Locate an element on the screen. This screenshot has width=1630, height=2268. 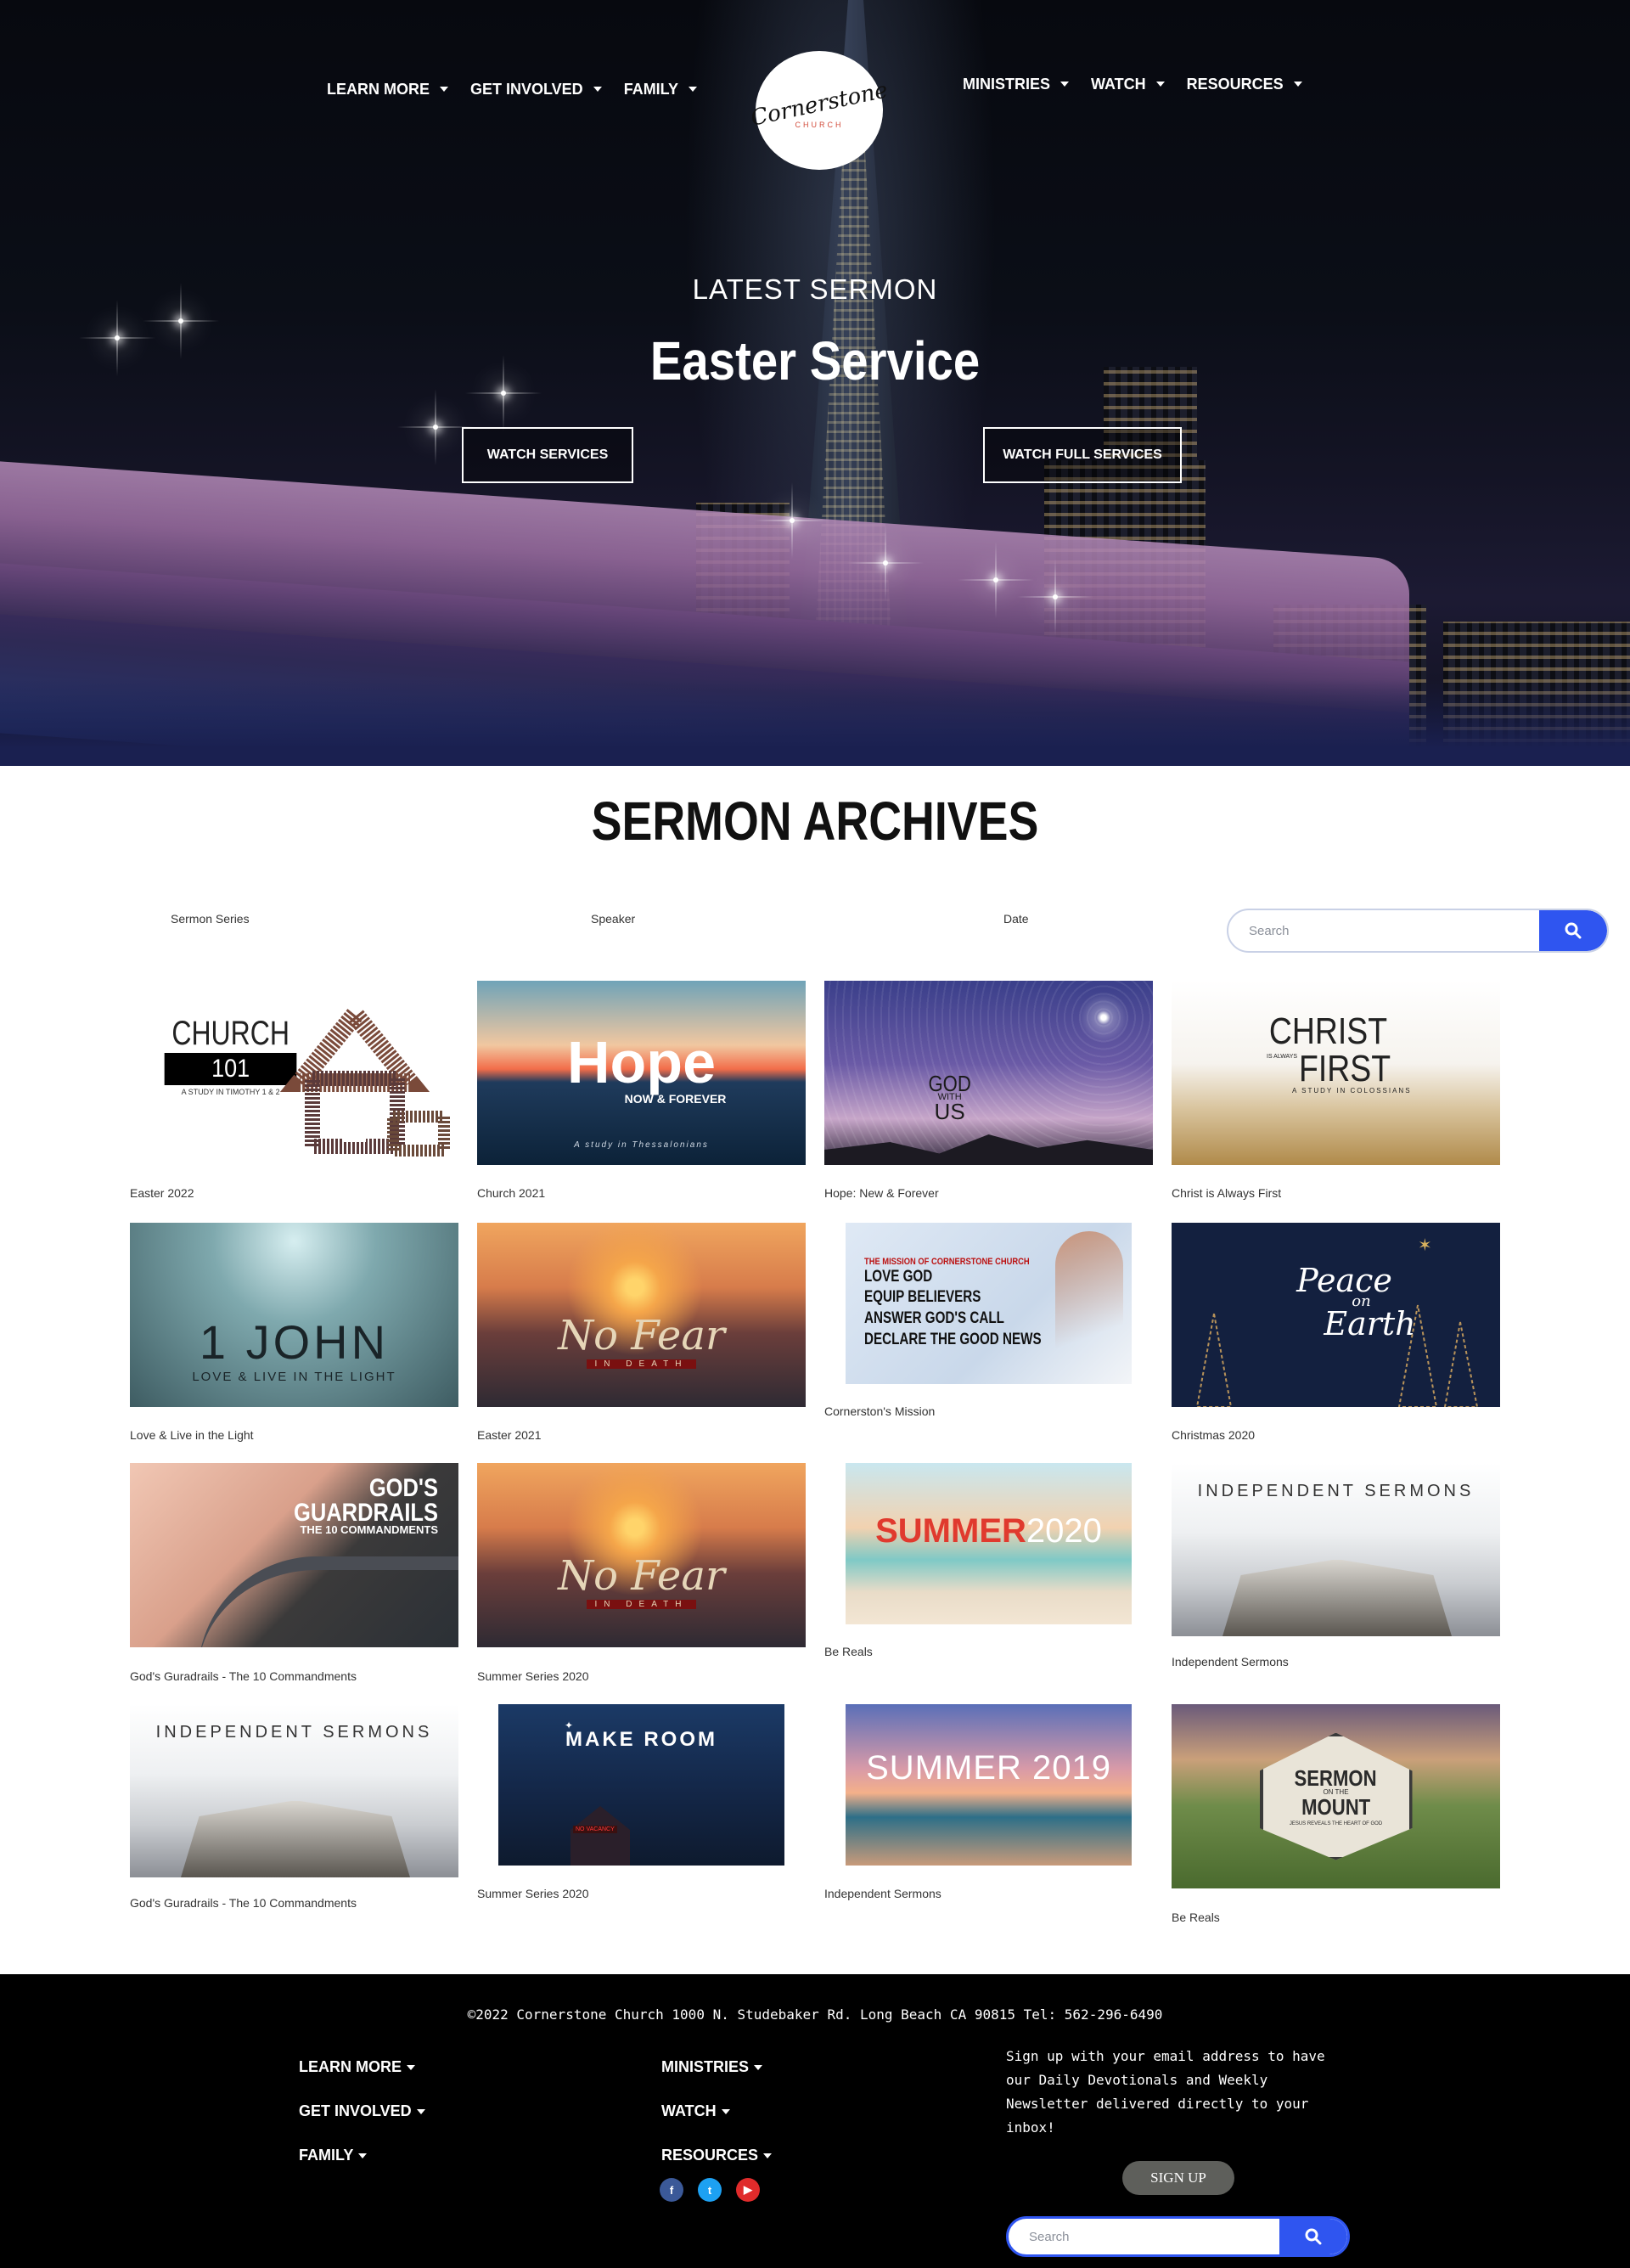
thumb-text: ANSWER GOD'S CALL is located at coordinates (934, 1318).